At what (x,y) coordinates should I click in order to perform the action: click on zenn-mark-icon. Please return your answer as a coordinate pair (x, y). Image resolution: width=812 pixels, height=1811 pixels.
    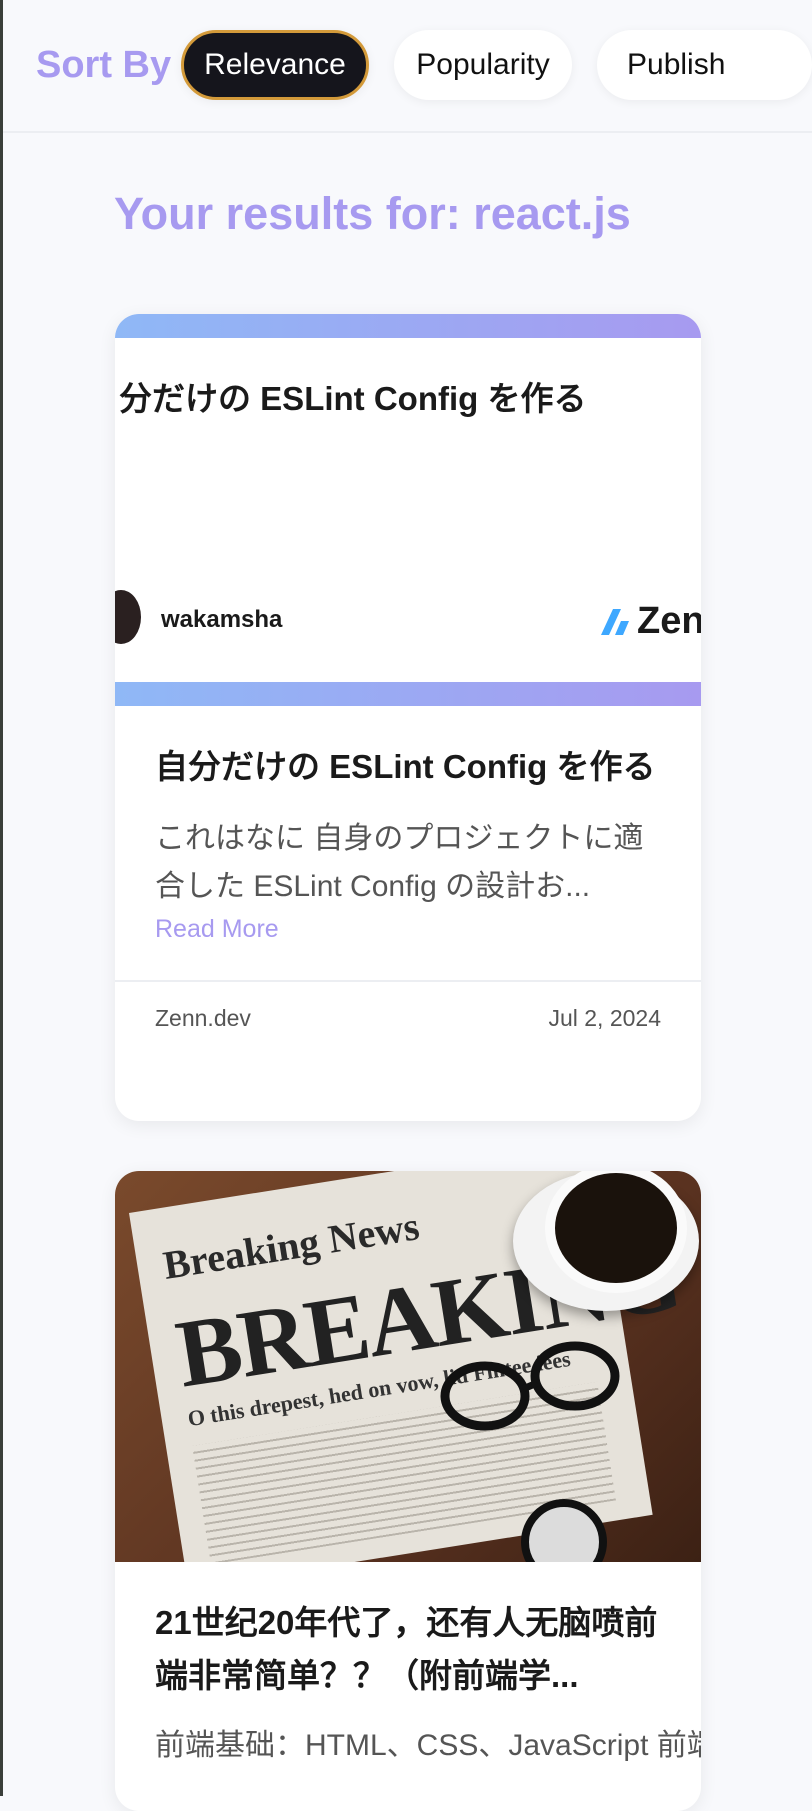
    Looking at the image, I should click on (615, 621).